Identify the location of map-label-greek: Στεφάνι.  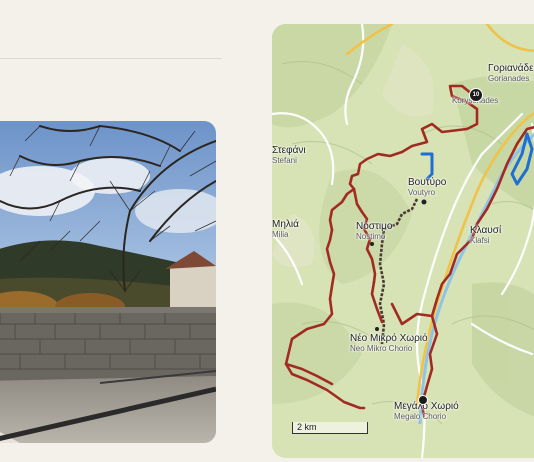
(289, 150).